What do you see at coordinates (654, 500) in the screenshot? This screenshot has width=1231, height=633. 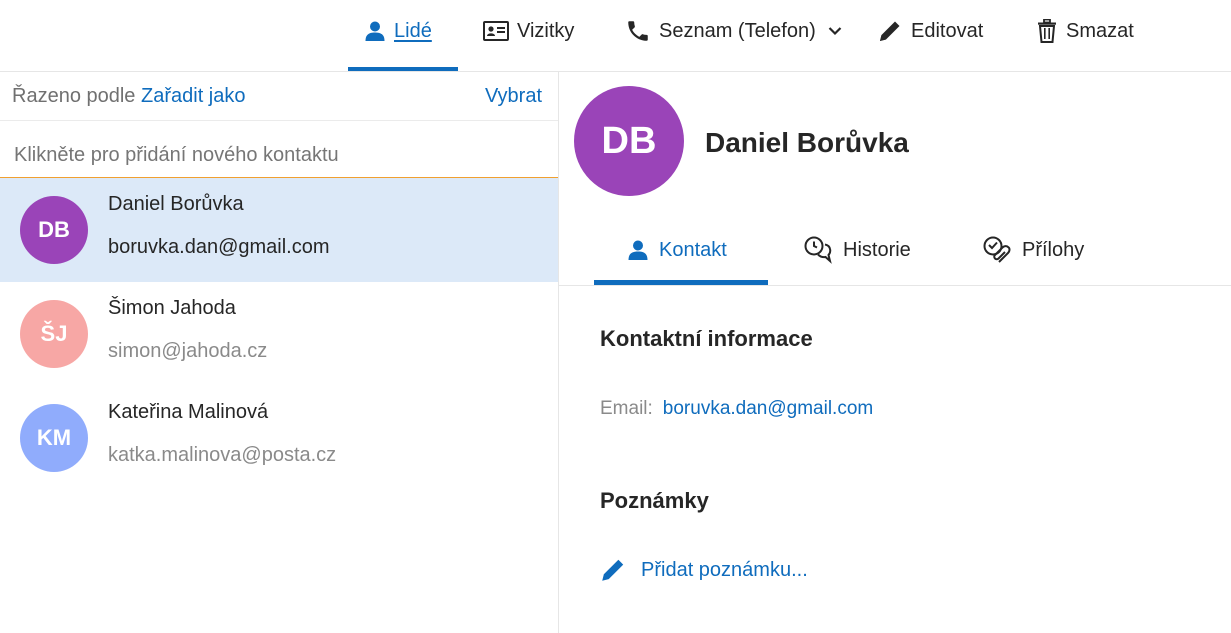 I see `notes-title: Poznámky` at bounding box center [654, 500].